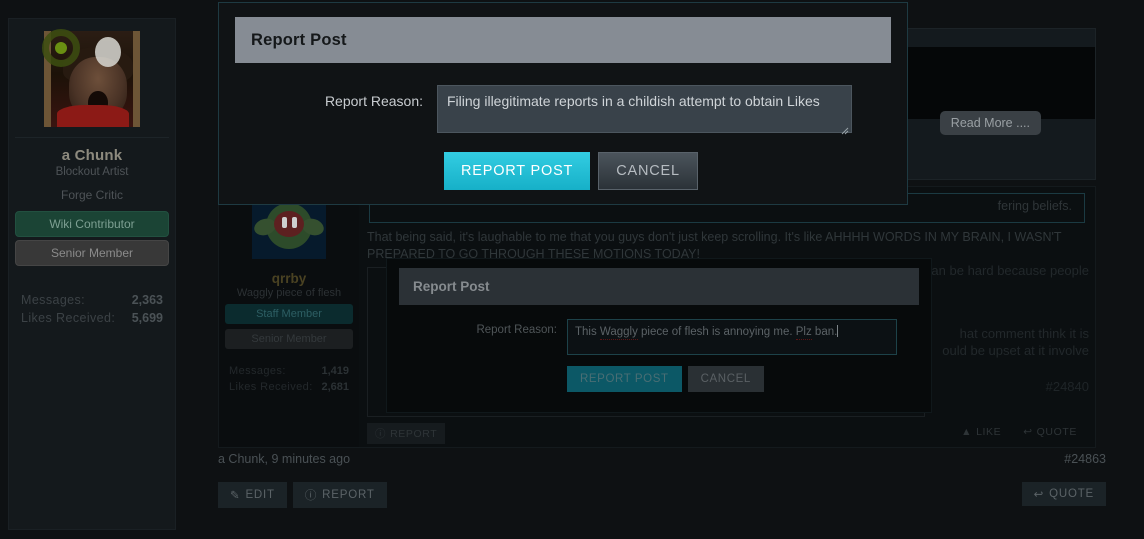 The image size is (1144, 539). Describe the element at coordinates (803, 333) in the screenshot. I see `reason-misspelled-word-2: Plz` at that location.